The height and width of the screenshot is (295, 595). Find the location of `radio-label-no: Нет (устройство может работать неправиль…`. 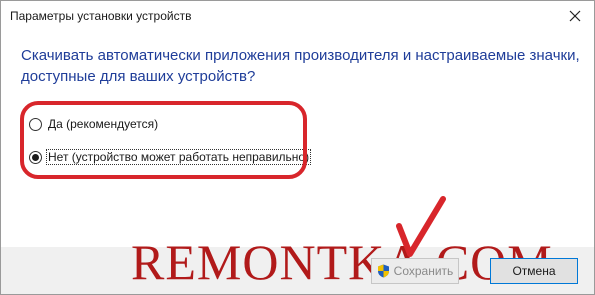

radio-label-no: Нет (устройство может работать неправиль… is located at coordinates (178, 157).